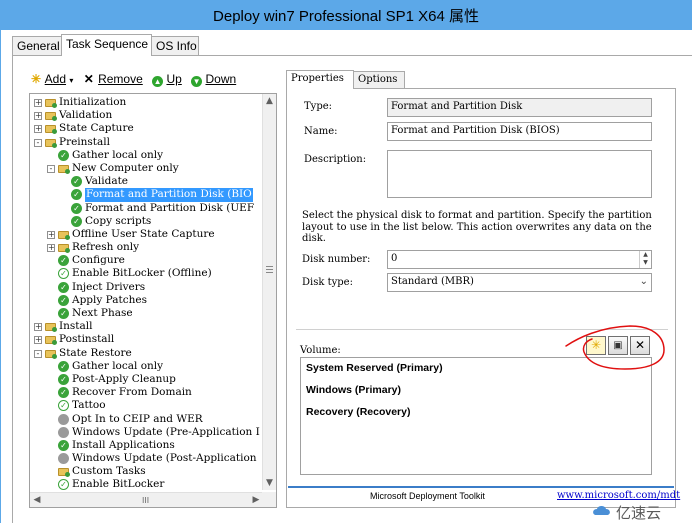  What do you see at coordinates (146, 195) in the screenshot?
I see `tree-item: ✓ Format and Partition Disk (BIO` at bounding box center [146, 195].